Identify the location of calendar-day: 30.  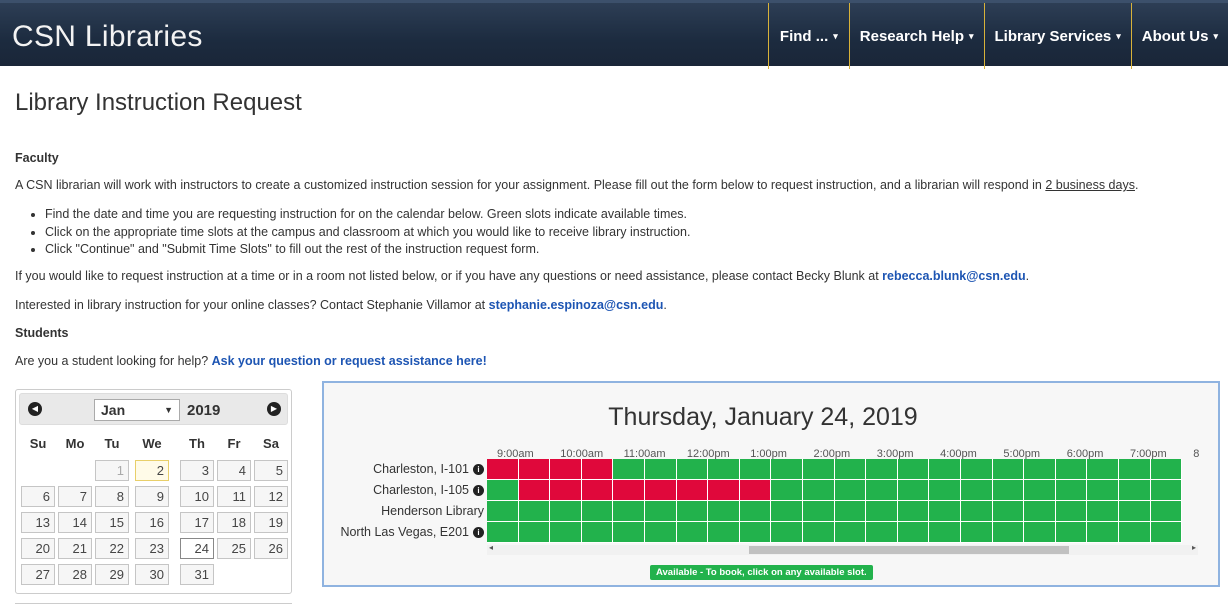
(152, 574).